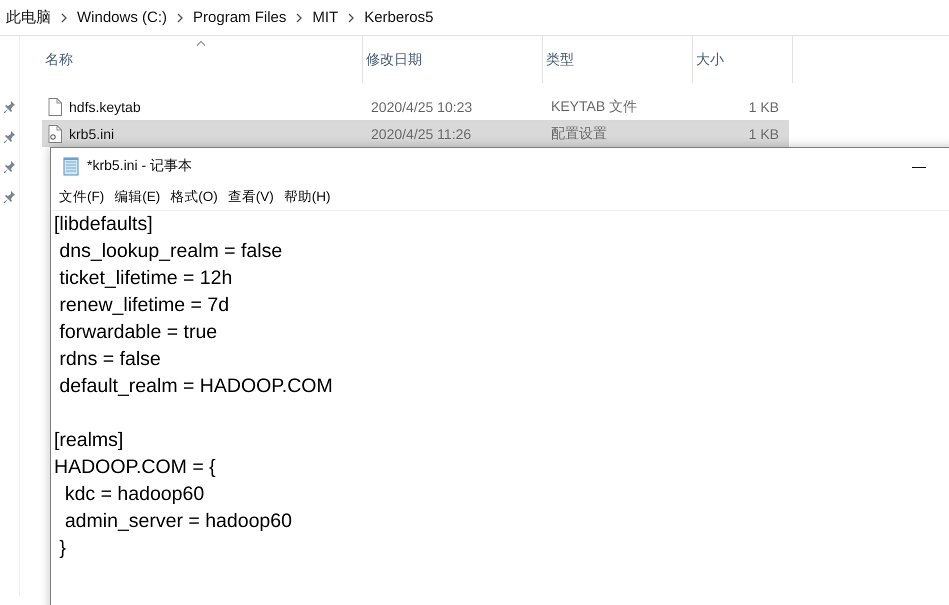 This screenshot has width=949, height=605. What do you see at coordinates (453, 59) in the screenshot?
I see `column-header: 修改日期` at bounding box center [453, 59].